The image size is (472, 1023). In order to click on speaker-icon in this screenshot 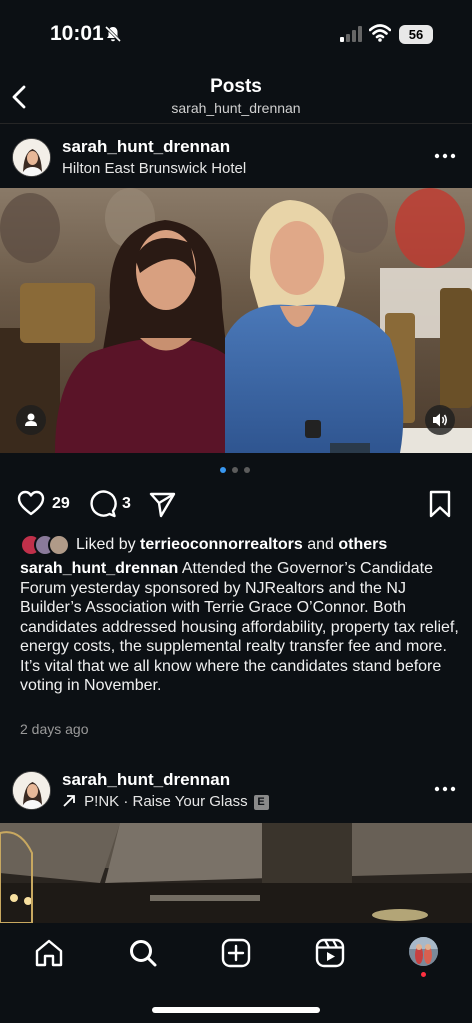, I will do `click(440, 420)`.